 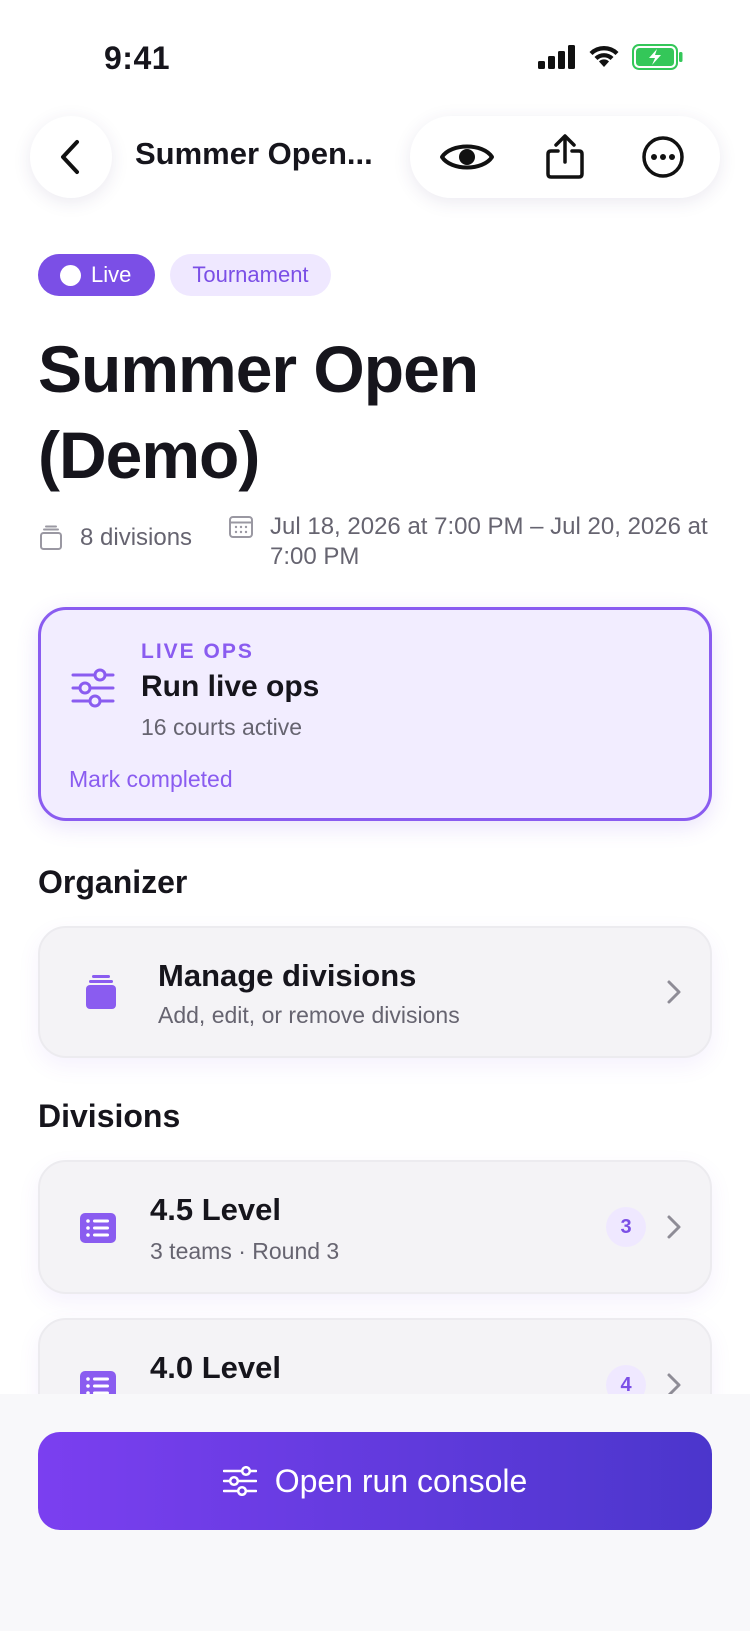 What do you see at coordinates (604, 56) in the screenshot?
I see `wifi-icon` at bounding box center [604, 56].